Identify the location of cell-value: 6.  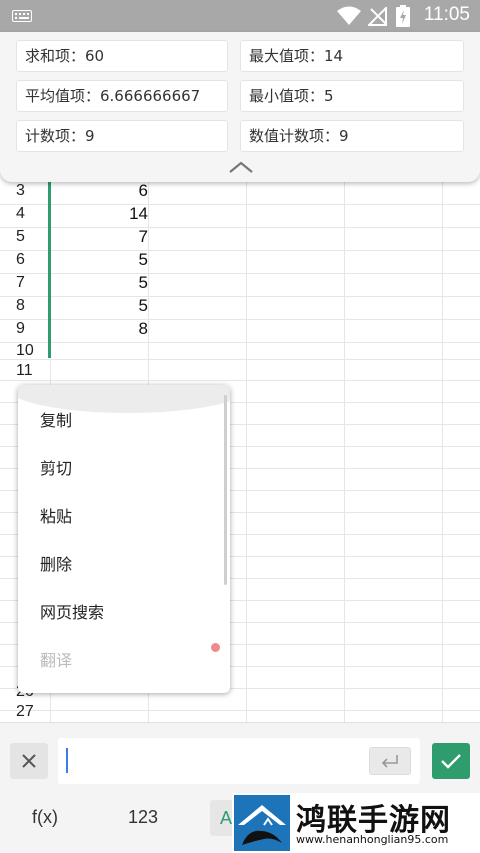
(143, 191).